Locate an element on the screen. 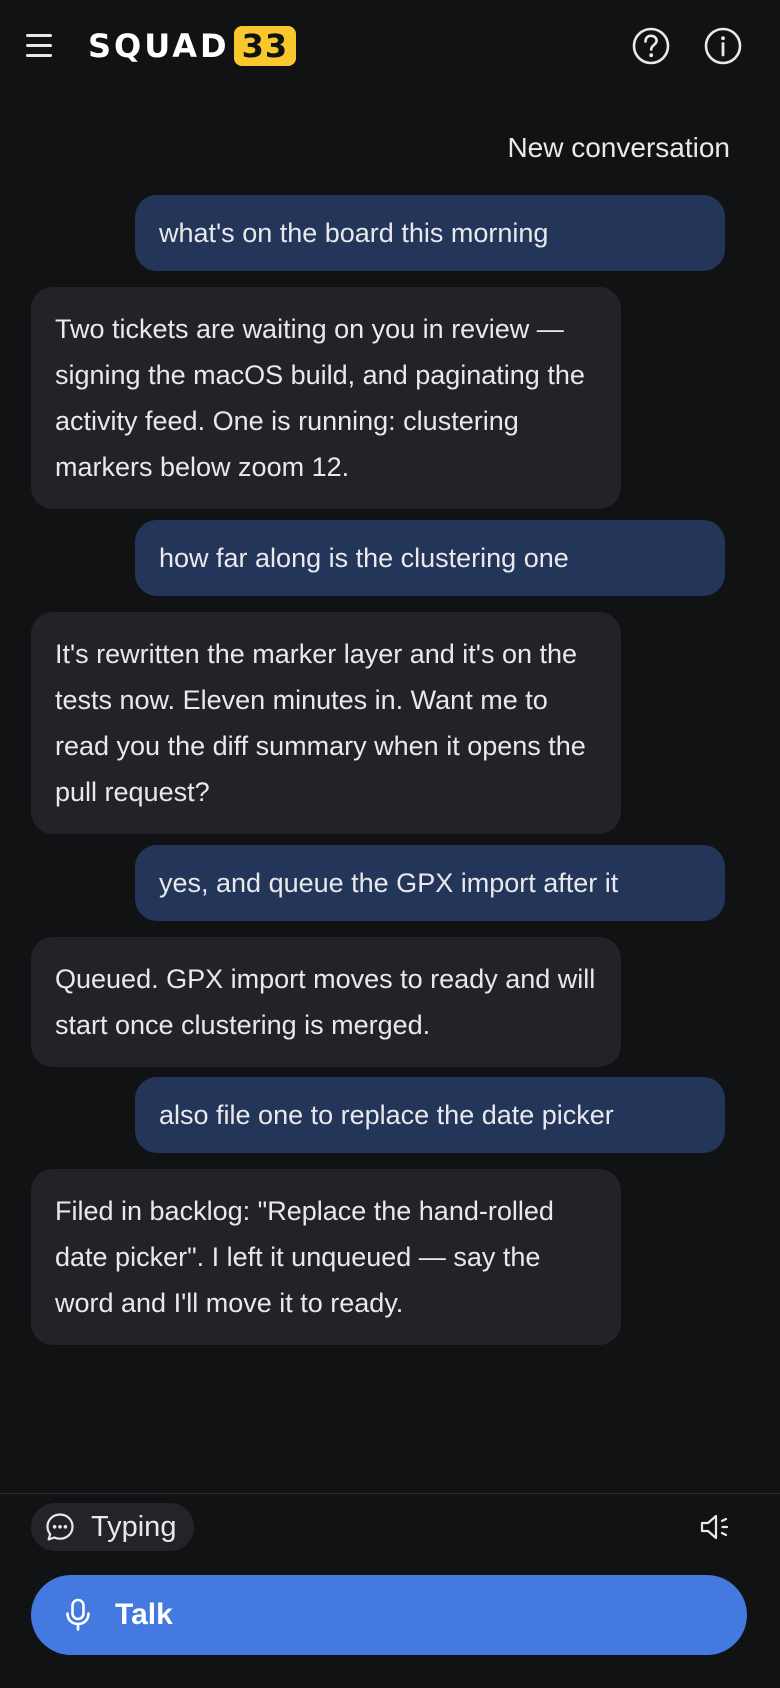 This screenshot has height=1688, width=780. speaker-button is located at coordinates (716, 1527).